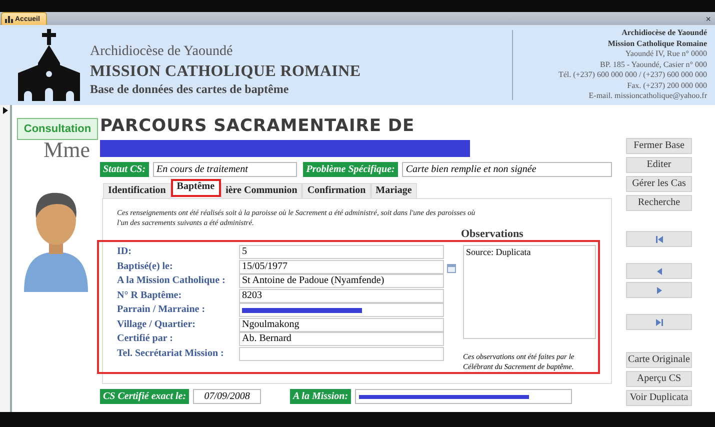  I want to click on mission-field, so click(463, 396).